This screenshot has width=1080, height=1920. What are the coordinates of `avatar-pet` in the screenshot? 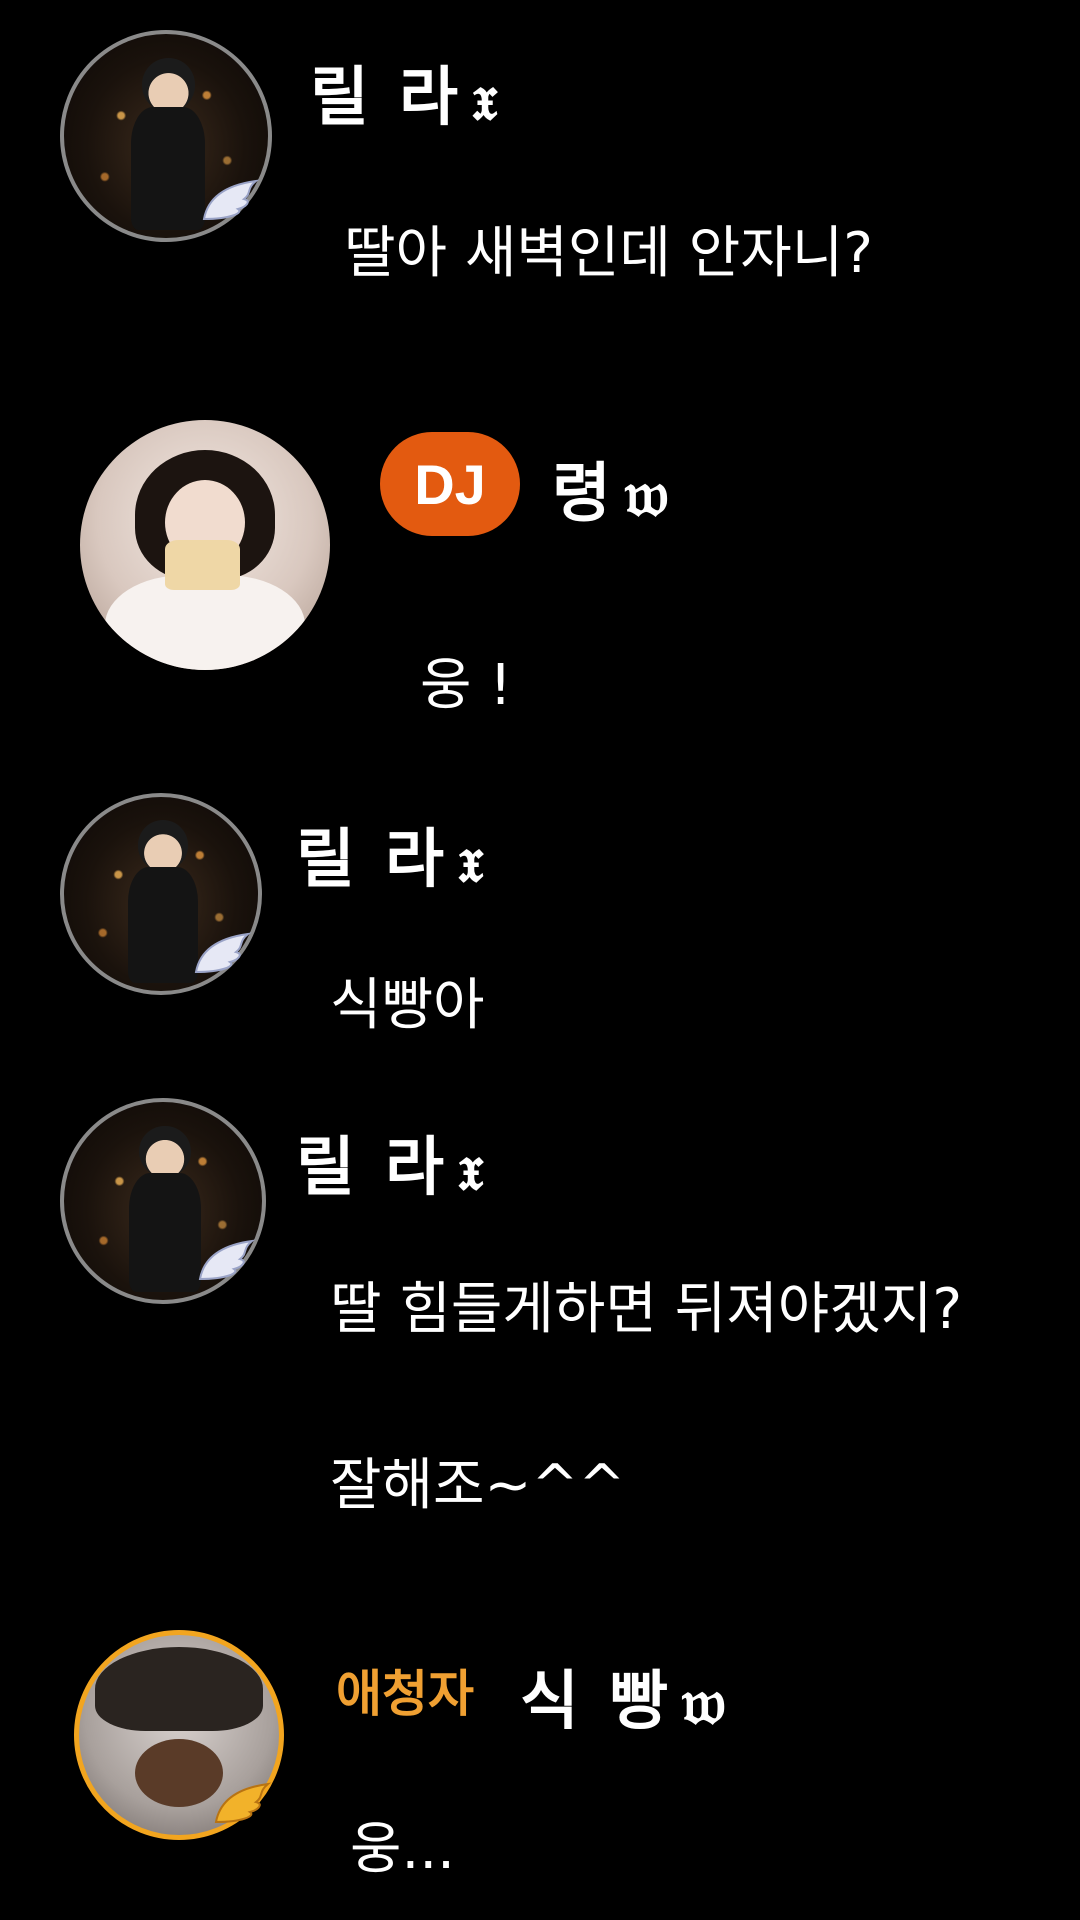 It's located at (179, 1773).